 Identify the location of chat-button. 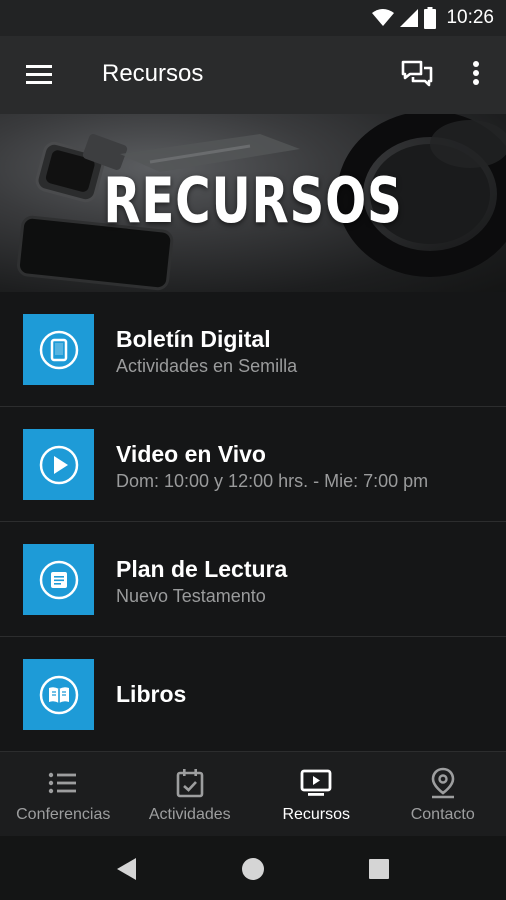
(417, 73).